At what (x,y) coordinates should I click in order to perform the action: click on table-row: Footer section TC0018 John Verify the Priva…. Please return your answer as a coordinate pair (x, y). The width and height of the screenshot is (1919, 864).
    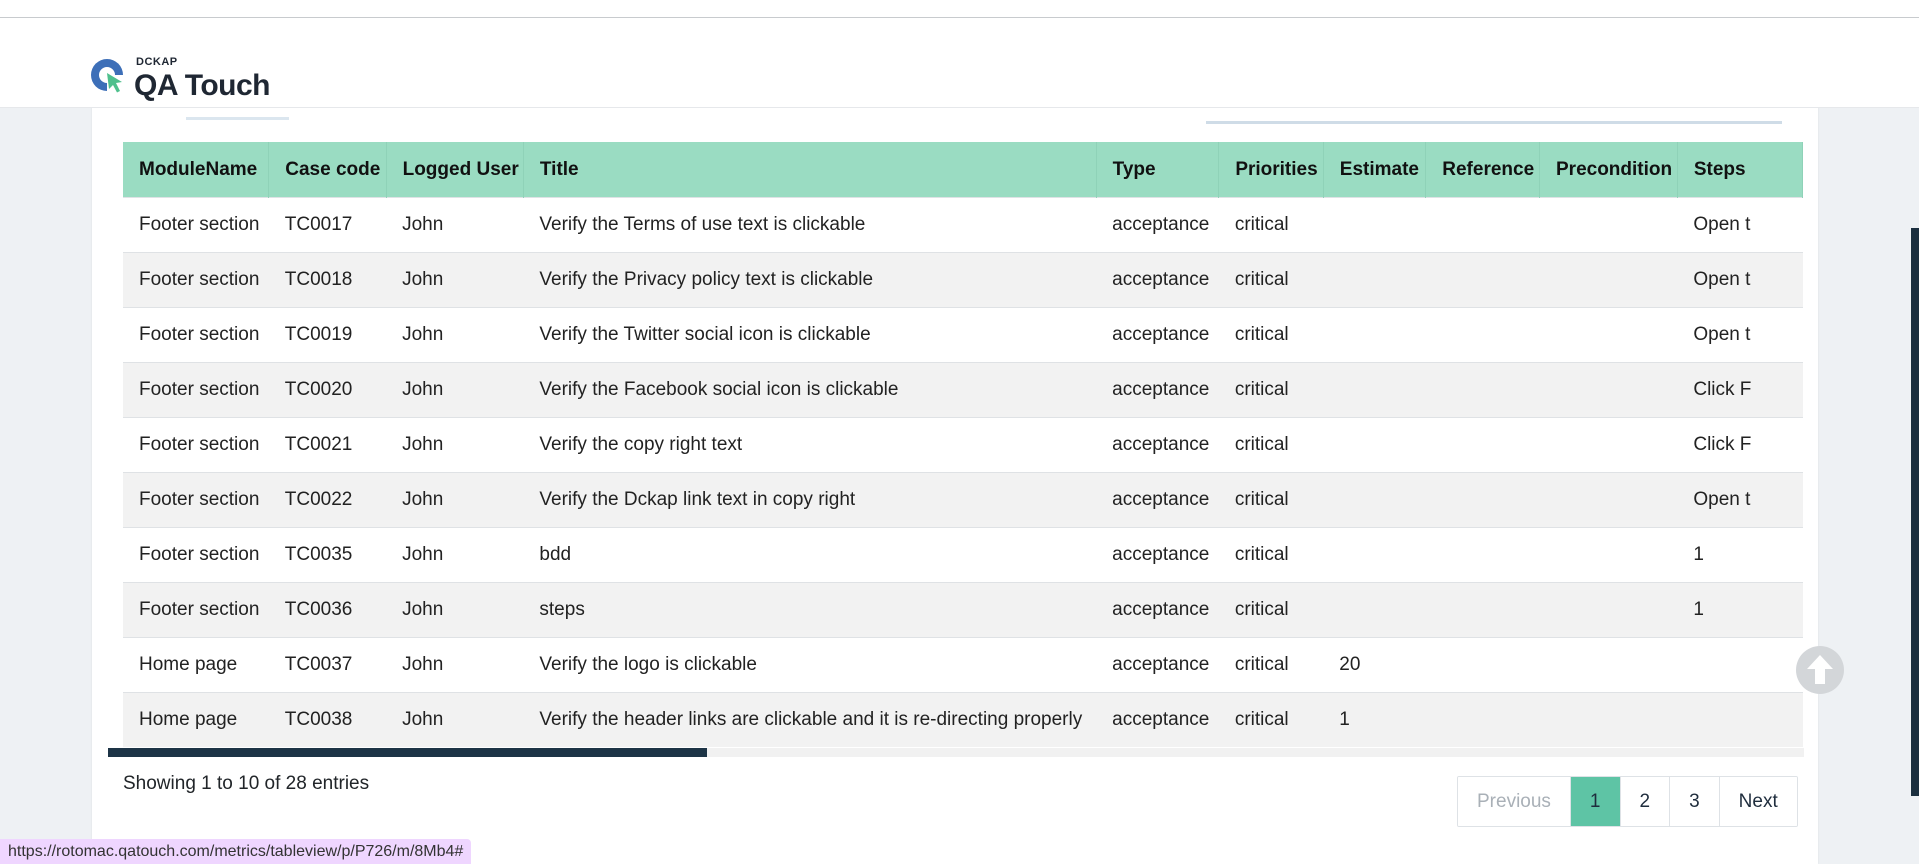
    Looking at the image, I should click on (963, 280).